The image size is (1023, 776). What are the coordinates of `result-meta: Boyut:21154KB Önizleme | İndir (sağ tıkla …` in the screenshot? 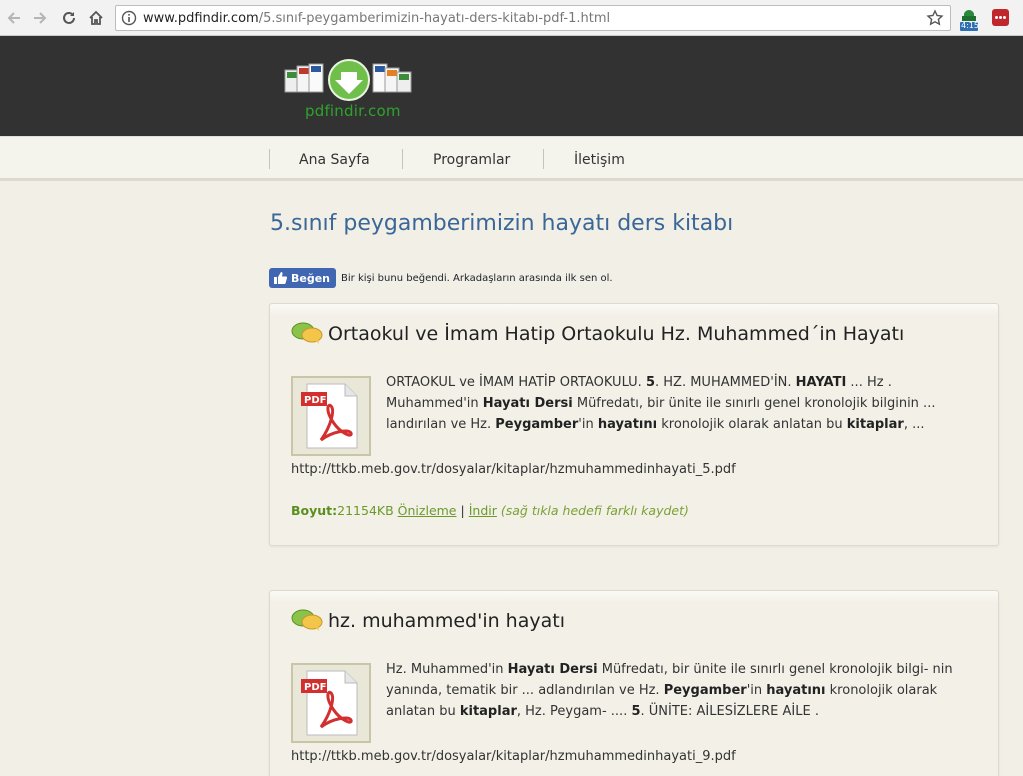 It's located at (490, 510).